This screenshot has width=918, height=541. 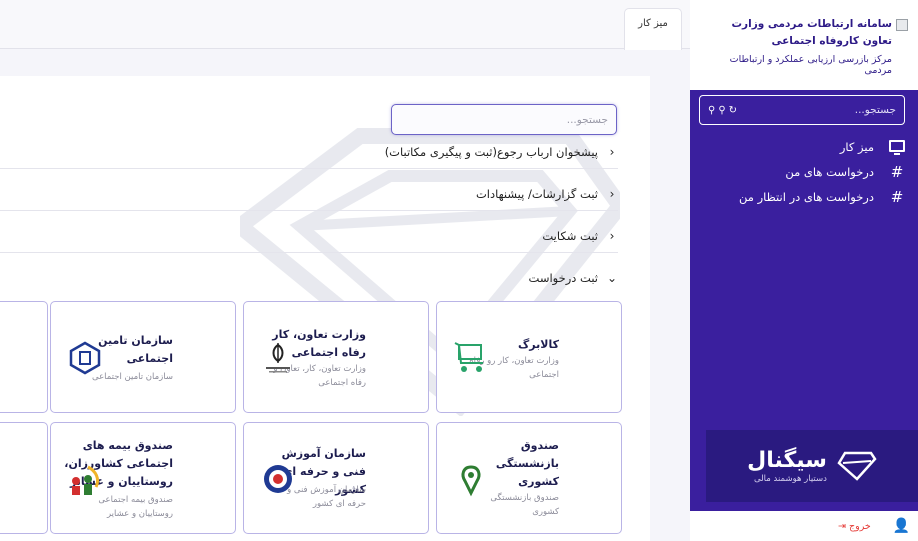 What do you see at coordinates (536, 193) in the screenshot?
I see `accordion-label: ثبت گزارشات/ پیشنهادات` at bounding box center [536, 193].